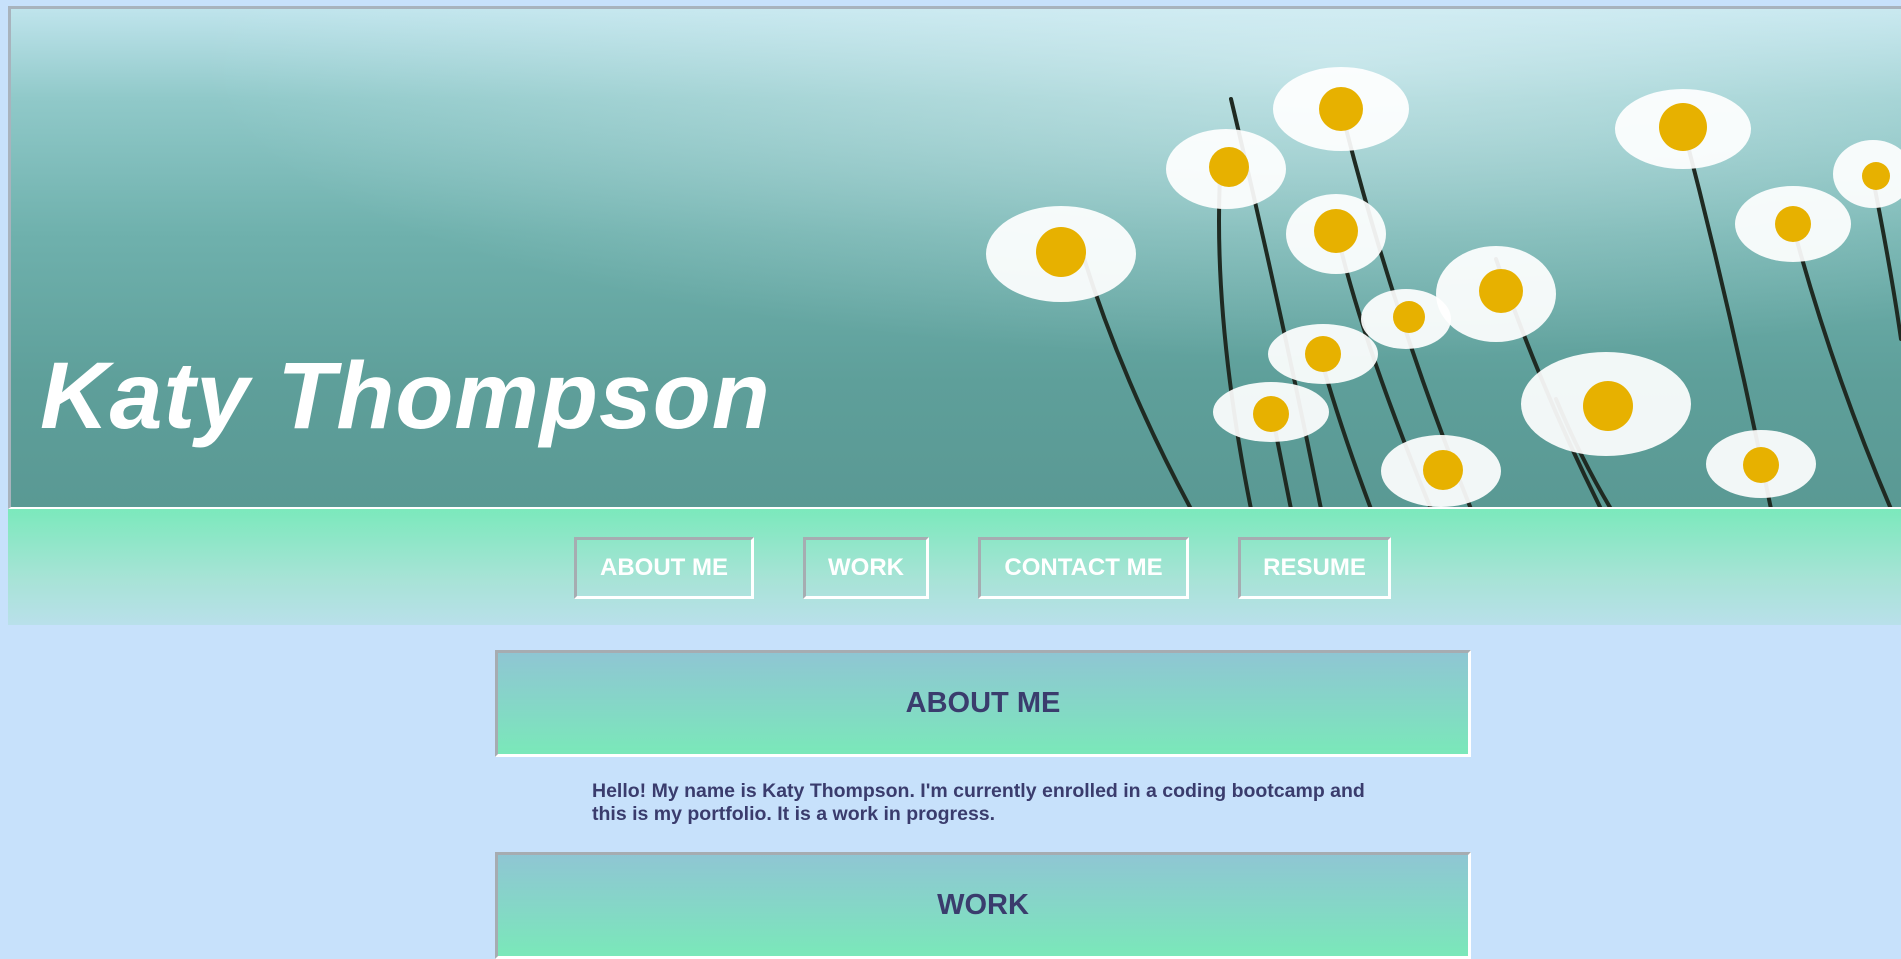  I want to click on work-section-header: WORK, so click(983, 905).